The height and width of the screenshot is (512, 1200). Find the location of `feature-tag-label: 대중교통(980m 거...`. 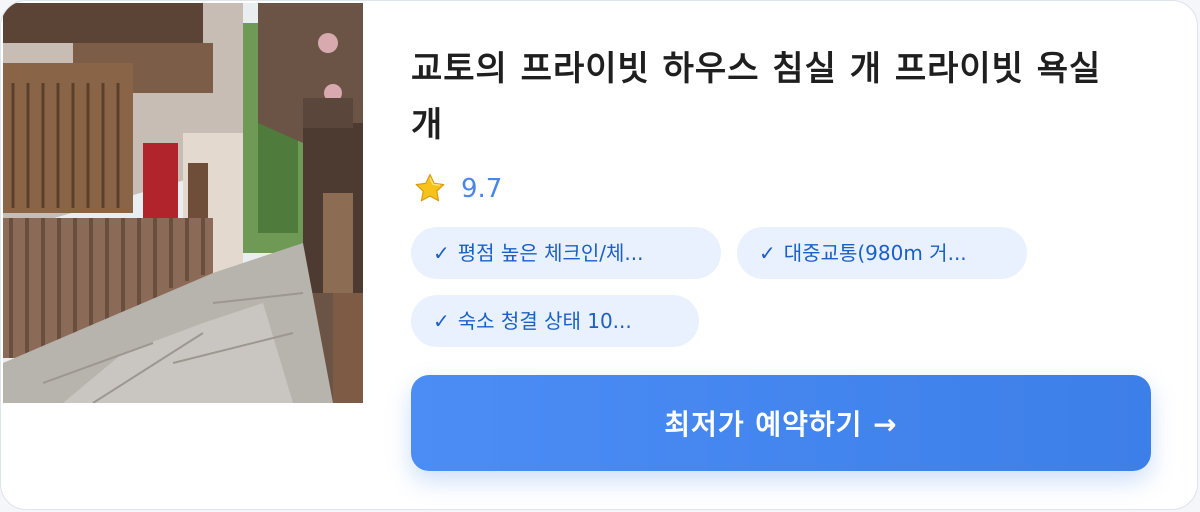

feature-tag-label: 대중교통(980m 거... is located at coordinates (875, 253).